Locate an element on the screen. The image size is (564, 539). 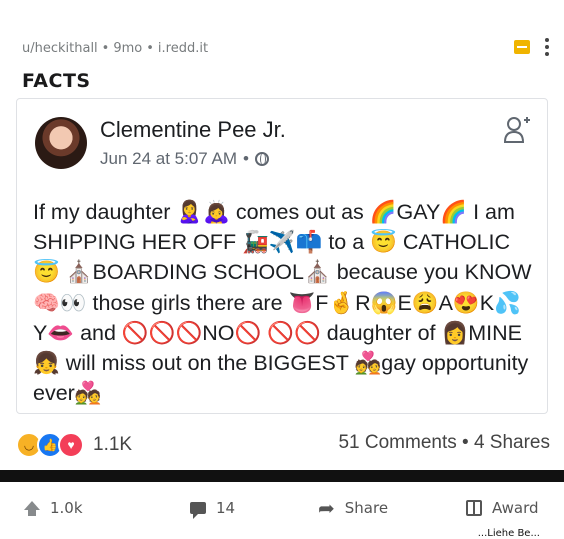
post-age: 9mo is located at coordinates (128, 48).